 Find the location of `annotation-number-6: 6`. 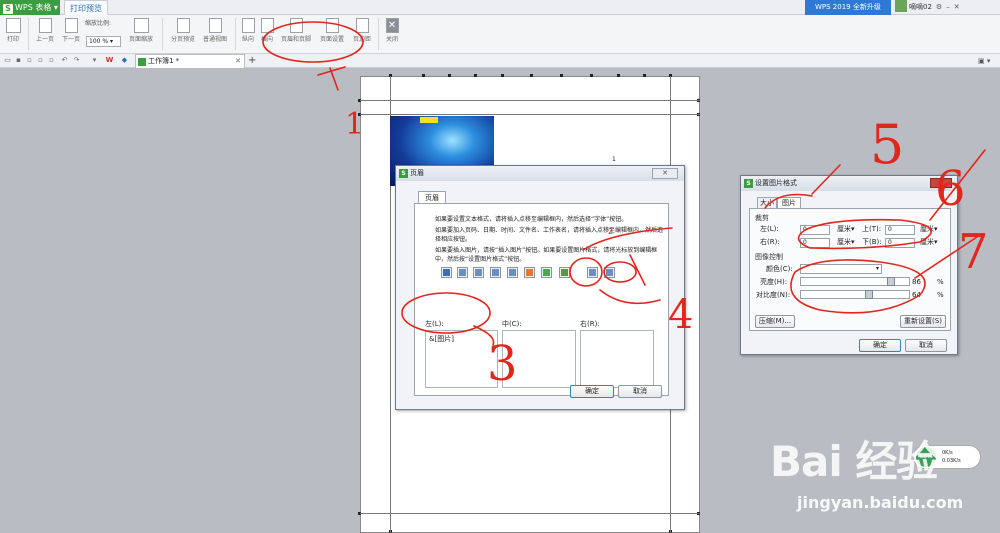

annotation-number-6: 6 is located at coordinates (950, 189).